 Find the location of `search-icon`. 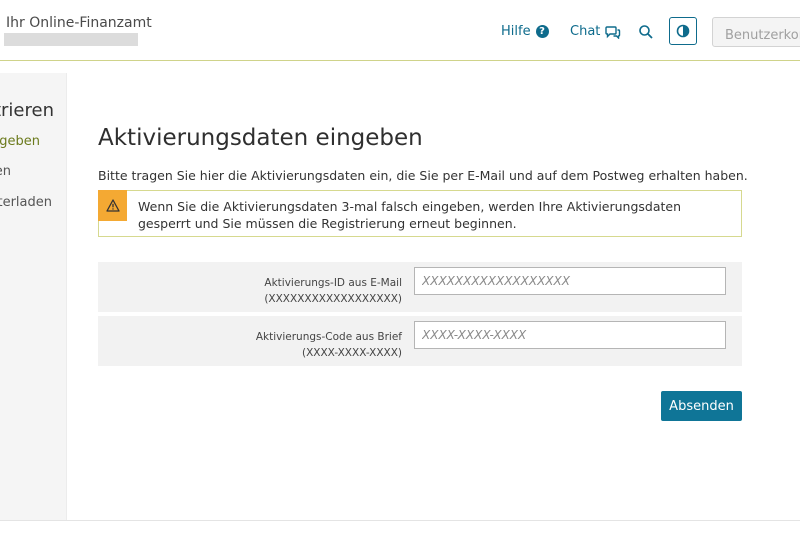

search-icon is located at coordinates (646, 32).